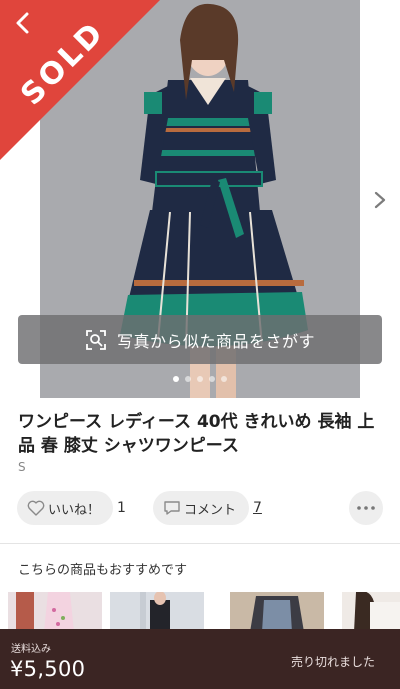  I want to click on photo-search-label: 写真から似た商品をさがす, so click(215, 341).